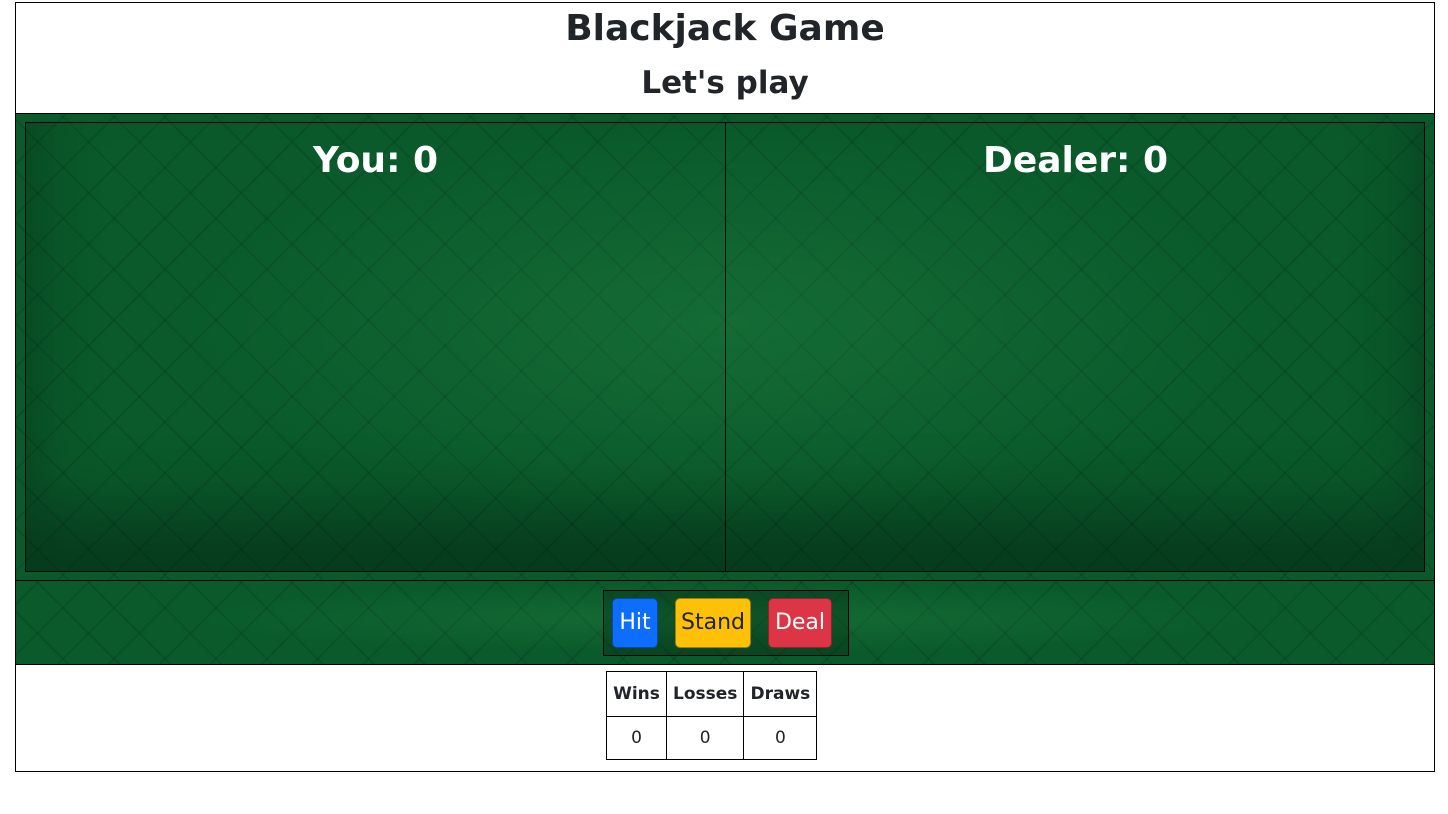 Image resolution: width=1448 pixels, height=814 pixels. Describe the element at coordinates (636, 694) in the screenshot. I see `wins-header: Wins` at that location.